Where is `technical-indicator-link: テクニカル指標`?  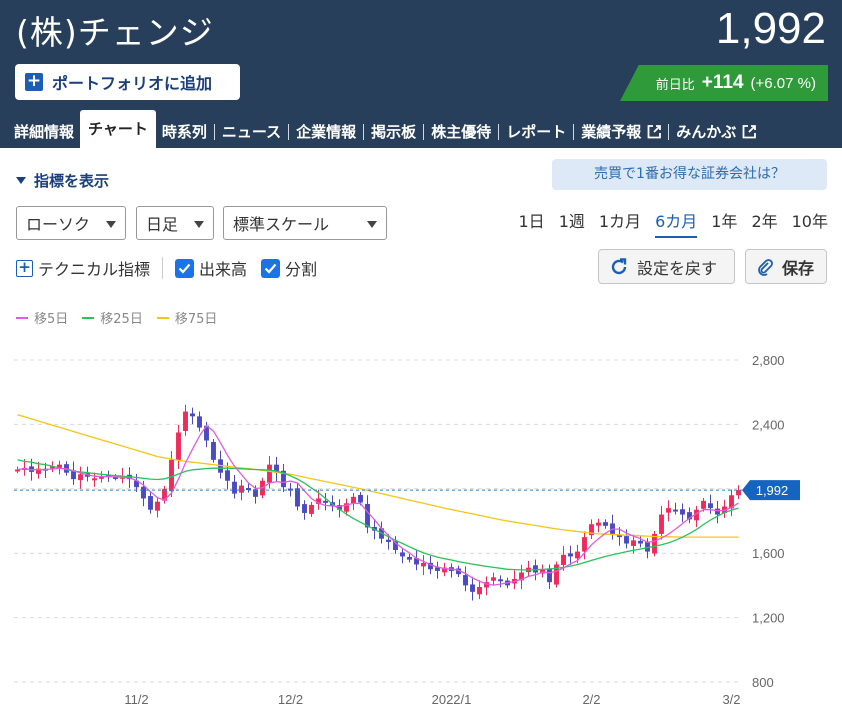 technical-indicator-link: テクニカル指標 is located at coordinates (94, 268).